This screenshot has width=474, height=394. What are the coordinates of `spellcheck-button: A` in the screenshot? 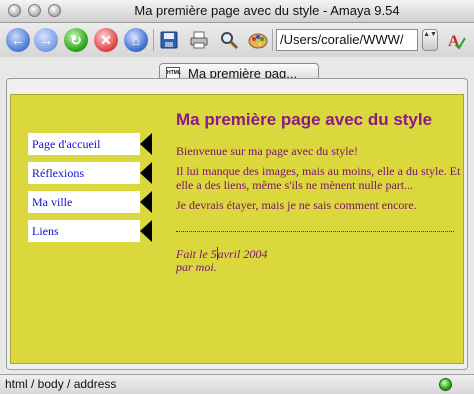 It's located at (456, 40).